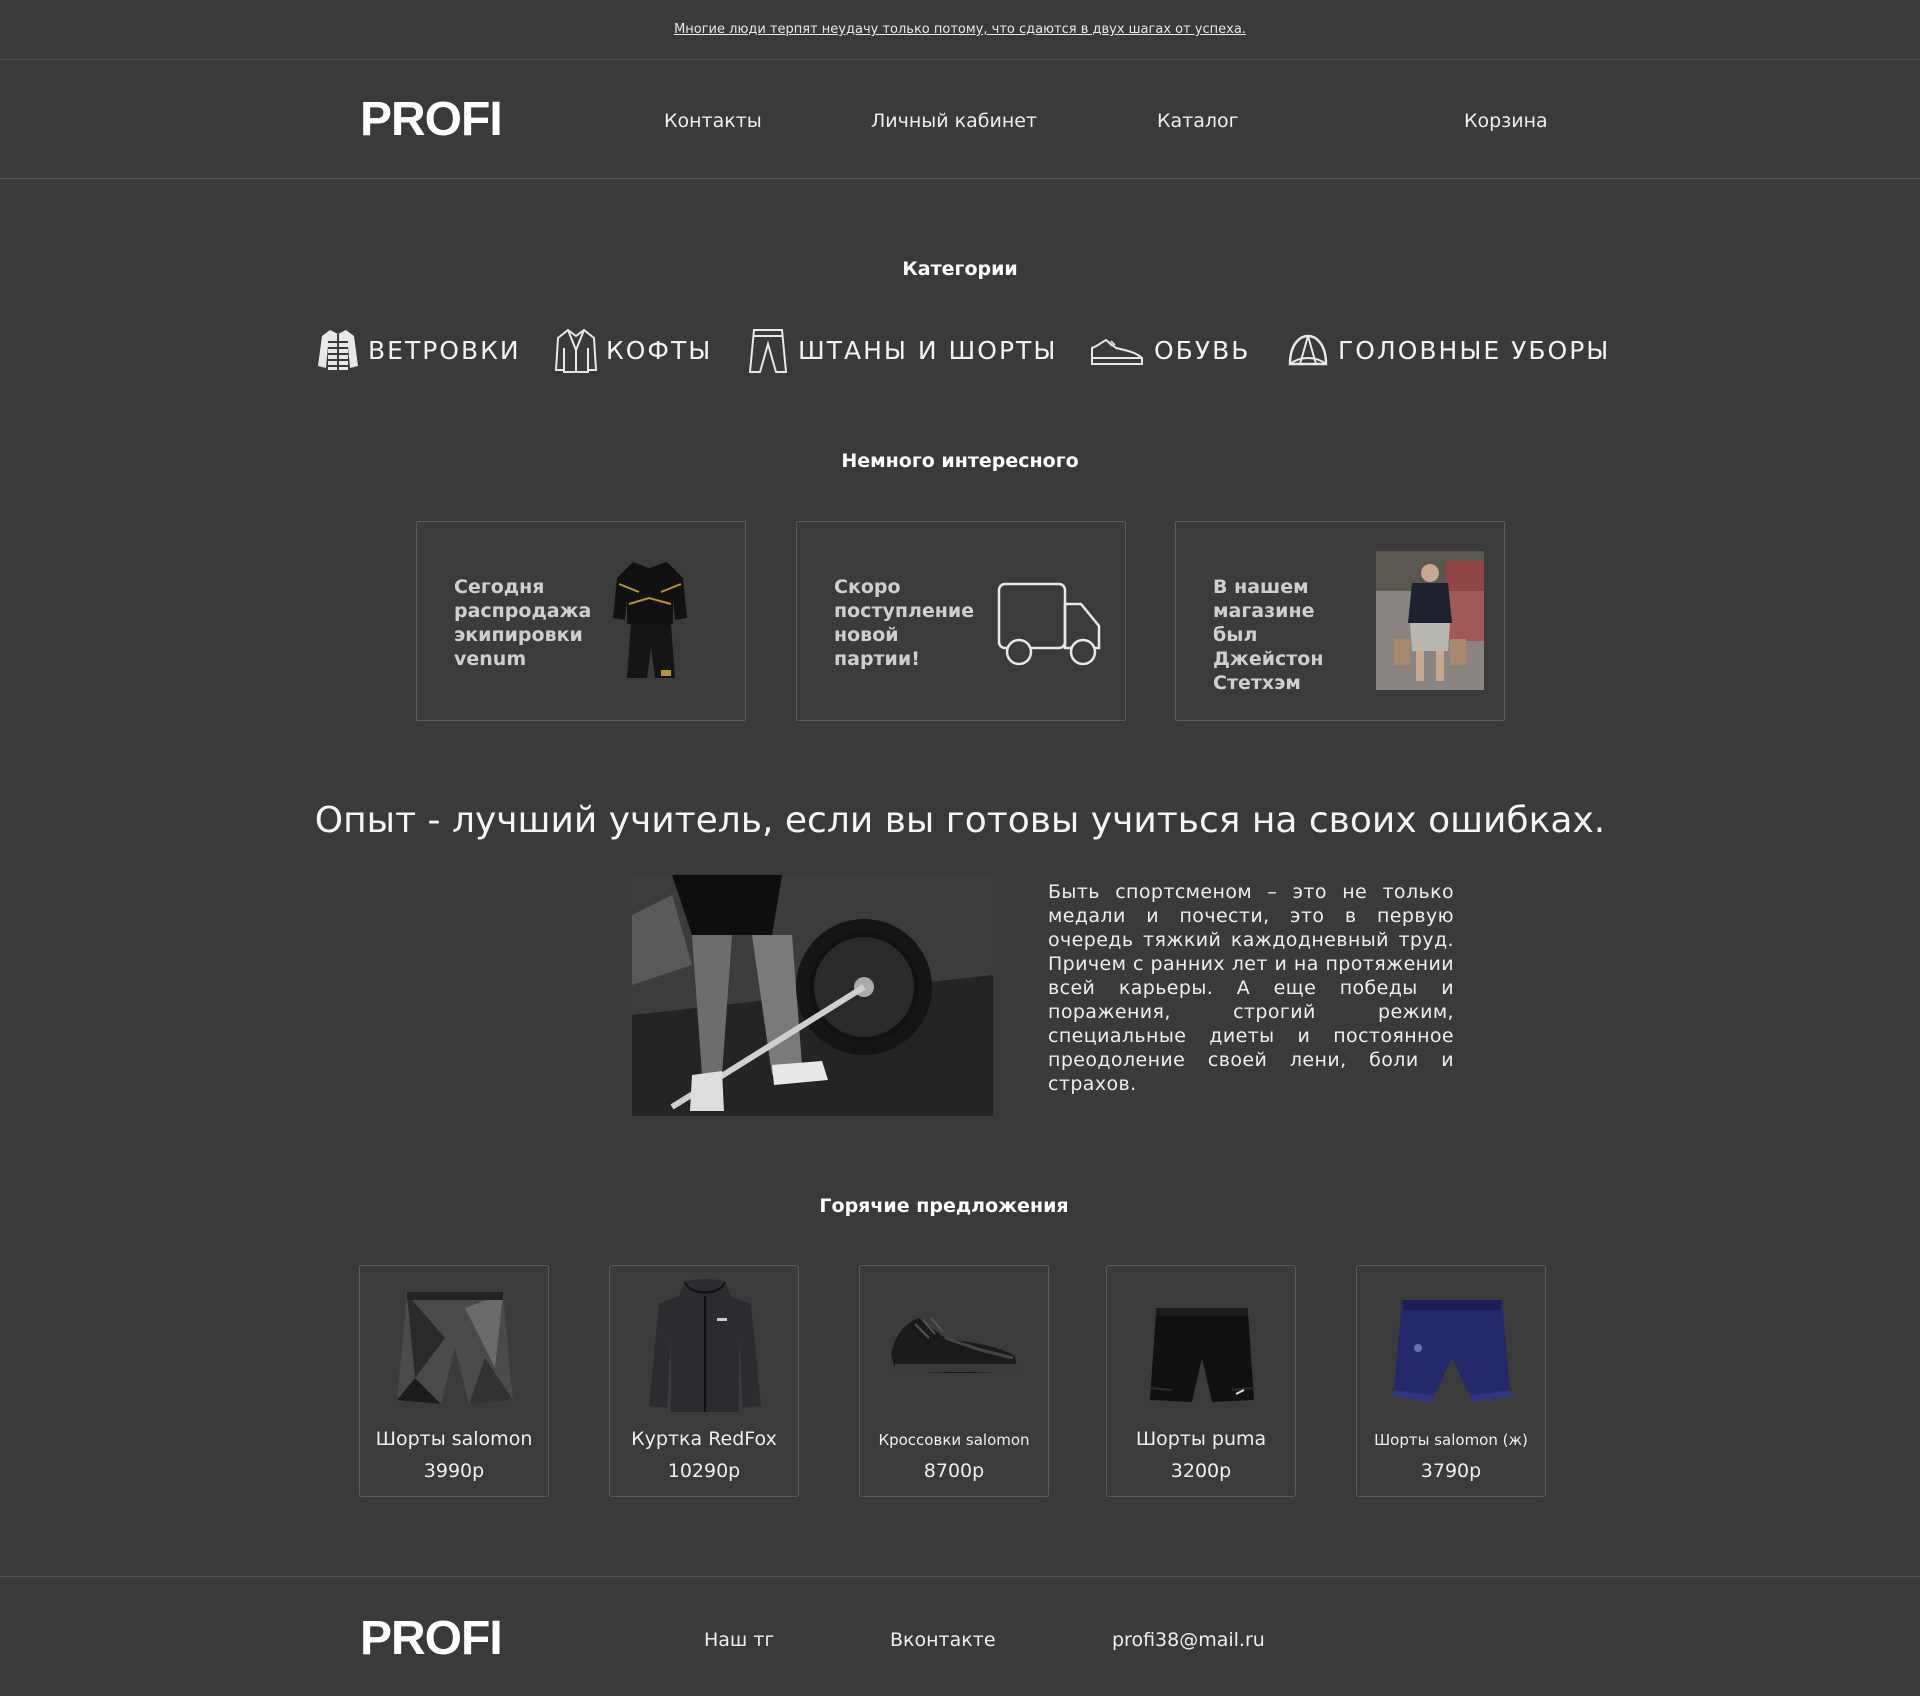 Image resolution: width=1920 pixels, height=1696 pixels. Describe the element at coordinates (1049, 624) in the screenshot. I see `truck-icon` at that location.